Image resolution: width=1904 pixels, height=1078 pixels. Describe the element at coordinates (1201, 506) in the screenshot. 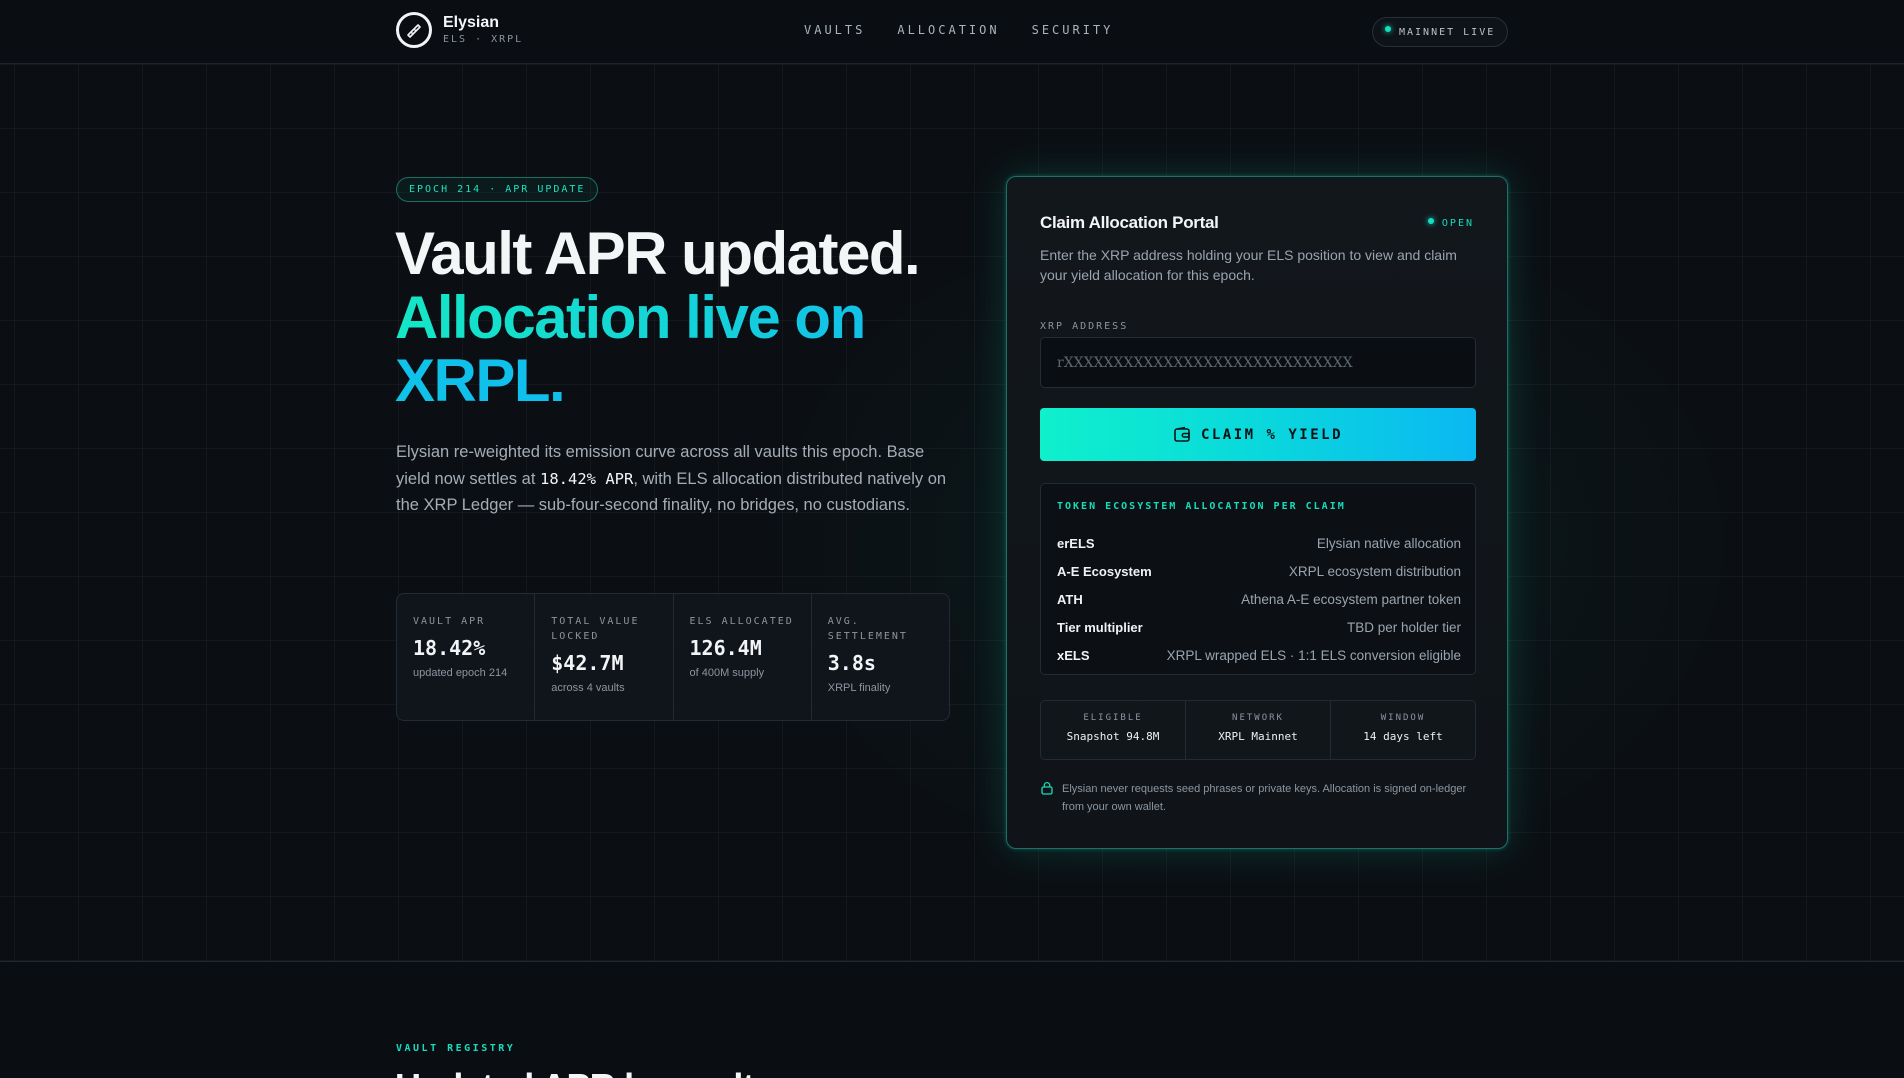

I see `allocation-heading: TOKEN ECOSYSTEM ALLOCATION PER CLAIM` at that location.